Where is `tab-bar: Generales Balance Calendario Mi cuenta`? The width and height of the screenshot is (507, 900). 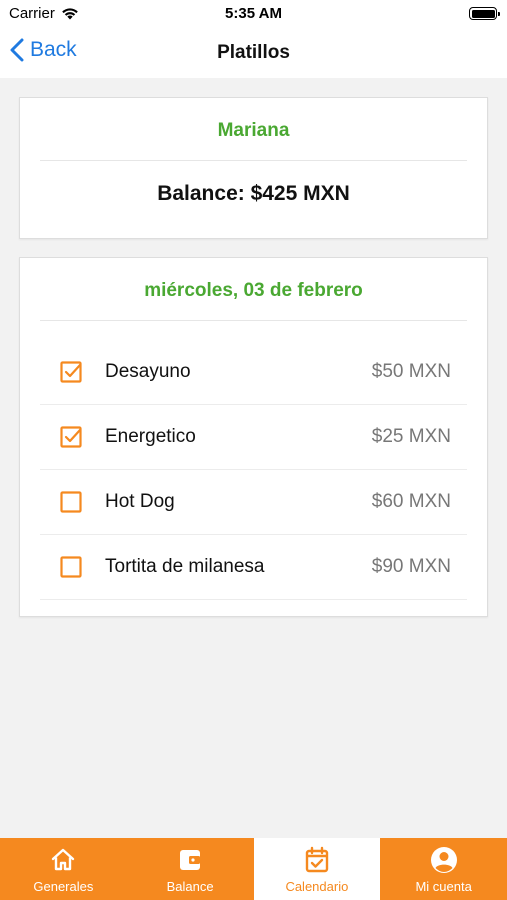
tab-bar: Generales Balance Calendario Mi cuenta is located at coordinates (253, 869).